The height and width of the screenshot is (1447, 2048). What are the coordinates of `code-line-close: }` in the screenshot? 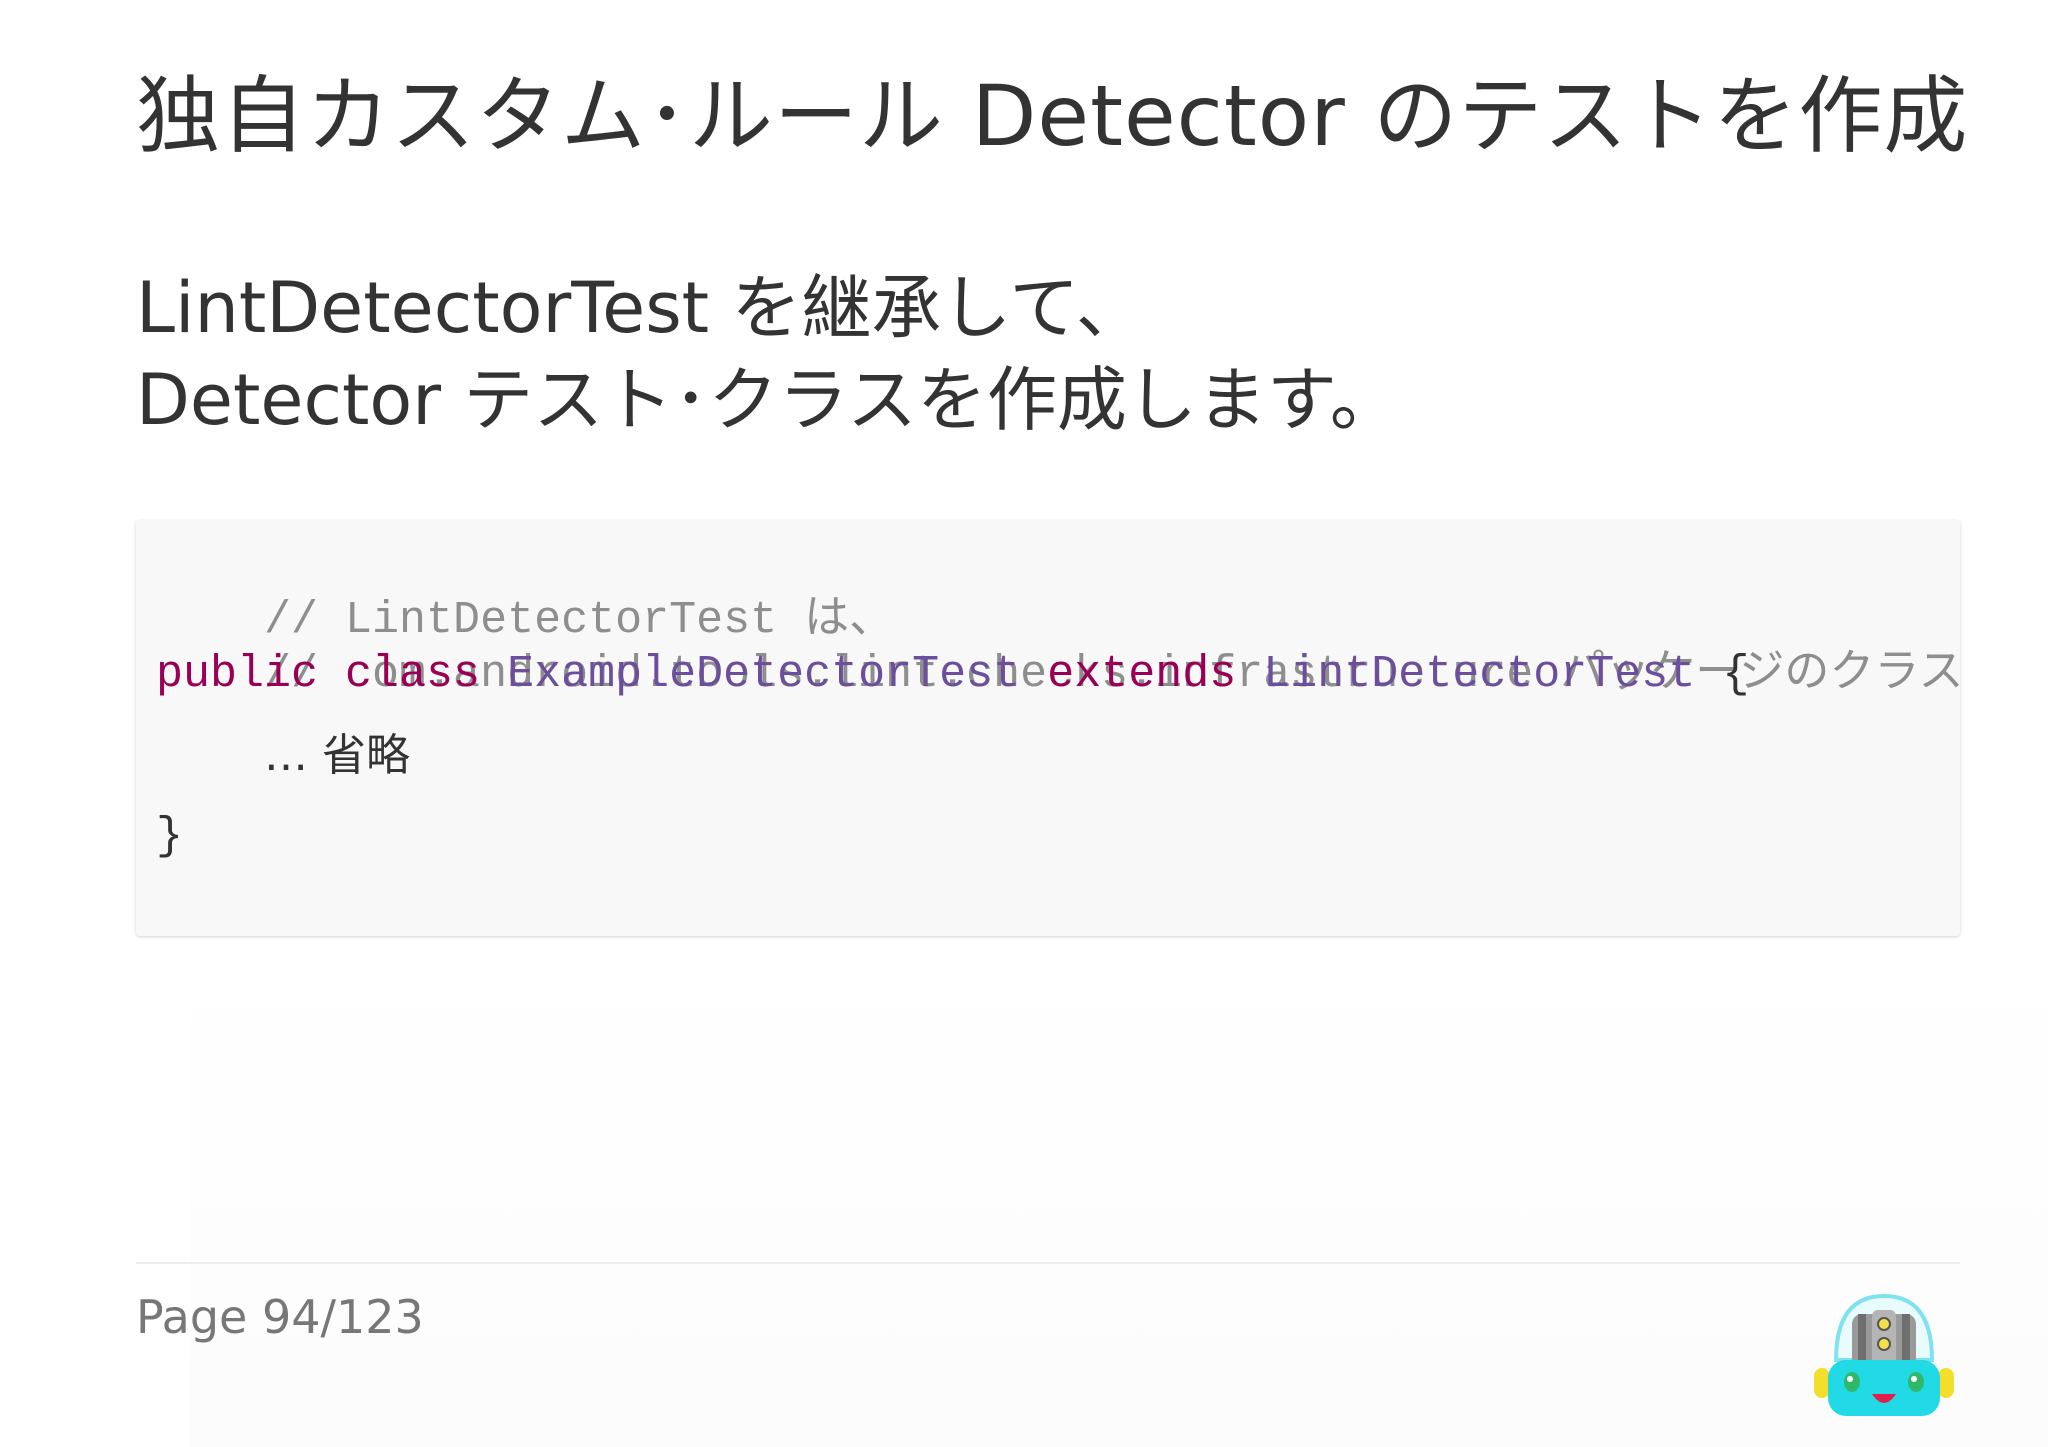 It's located at (1058, 837).